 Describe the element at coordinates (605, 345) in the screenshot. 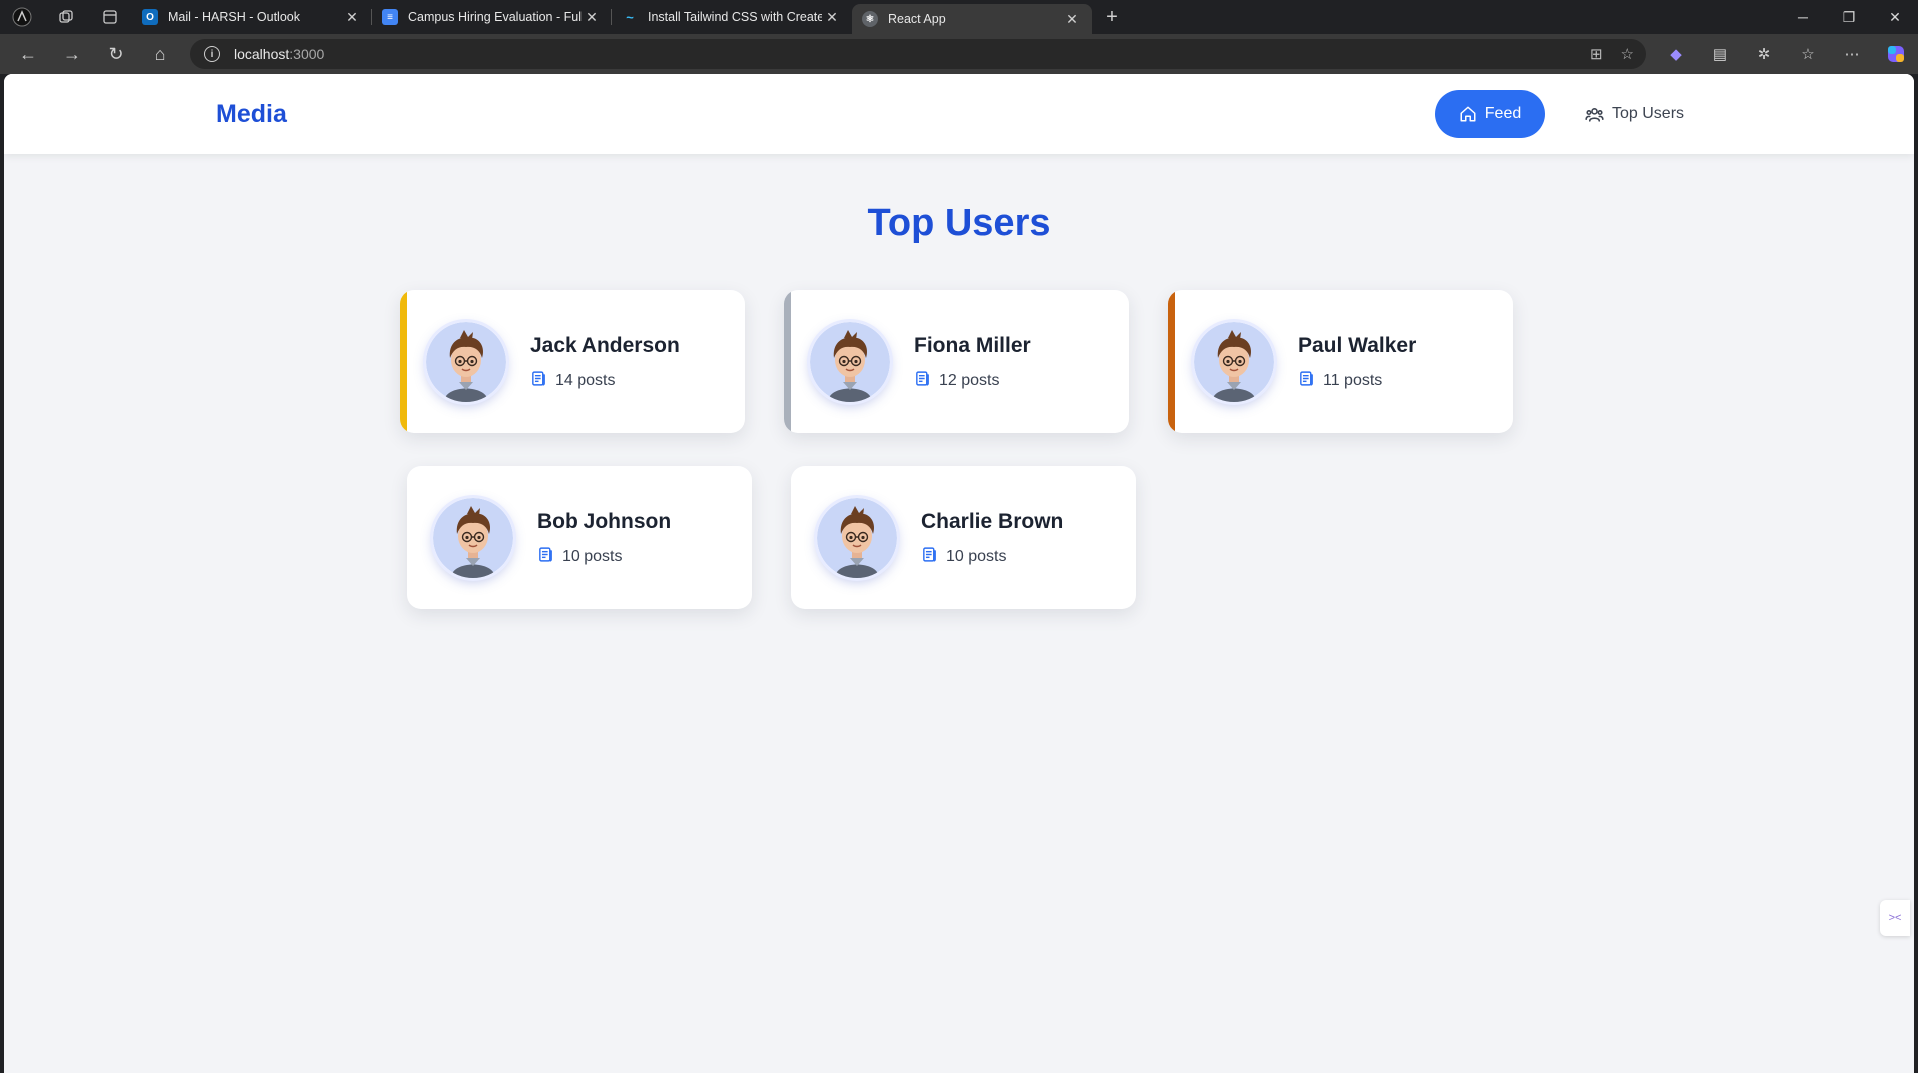

I see `user-name: Jack Anderson` at that location.